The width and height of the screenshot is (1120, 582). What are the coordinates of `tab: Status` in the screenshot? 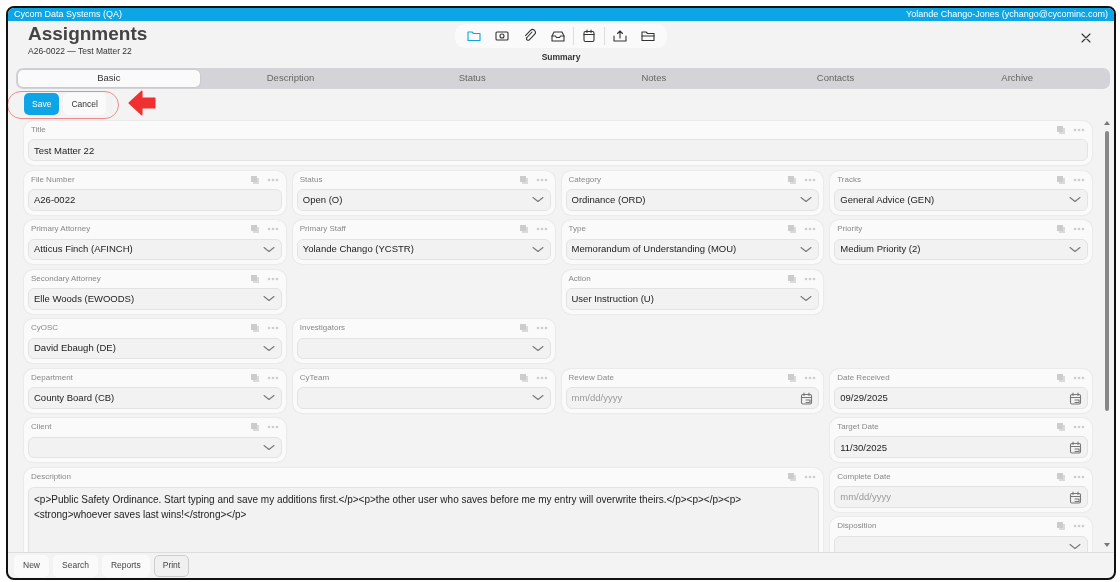 It's located at (472, 78).